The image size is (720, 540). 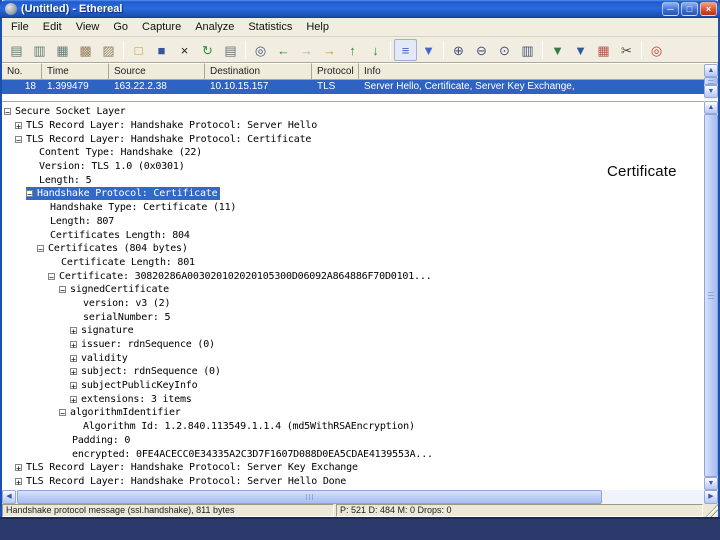 I want to click on go-to-bottom-icon: ↓, so click(x=375, y=50).